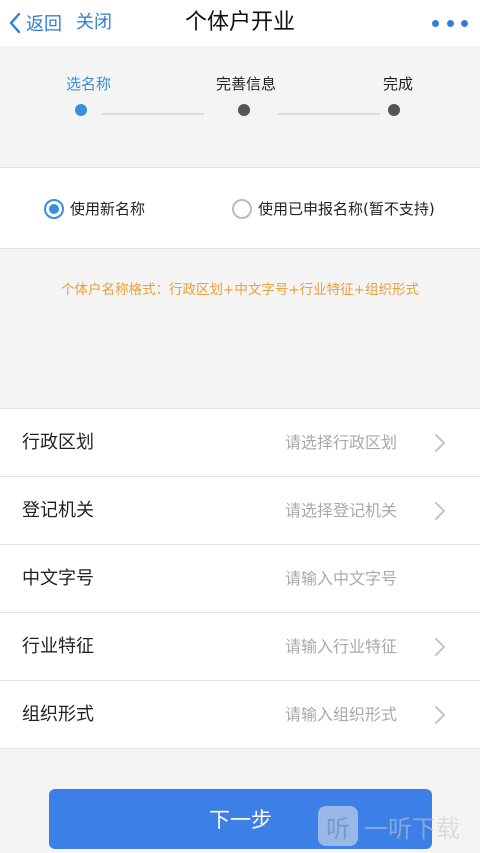 The image size is (480, 853). What do you see at coordinates (58, 578) in the screenshot?
I see `row-label: 中文字号` at bounding box center [58, 578].